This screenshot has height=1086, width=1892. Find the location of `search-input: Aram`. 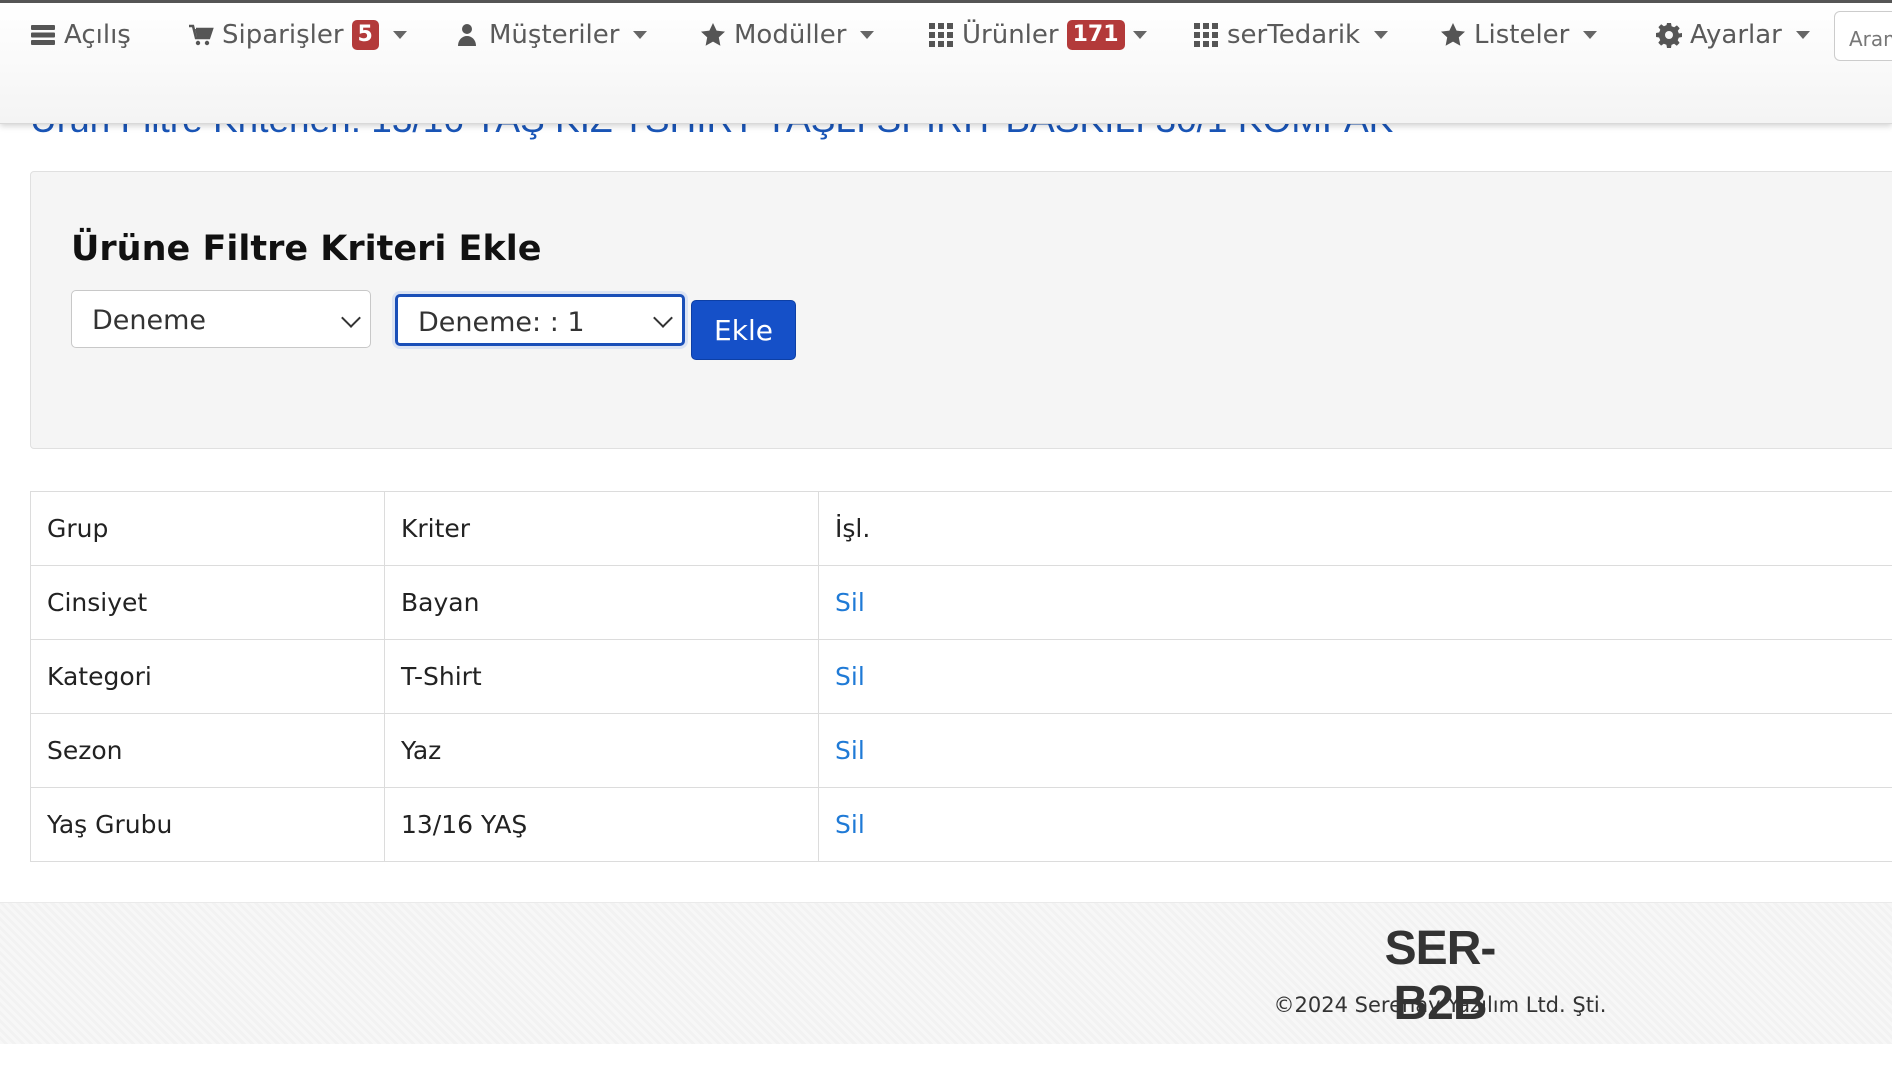

search-input: Aram is located at coordinates (1863, 36).